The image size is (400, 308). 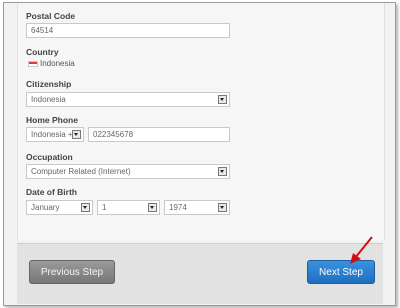 I want to click on date-of-birth-label: Date of Birth, so click(x=51, y=192).